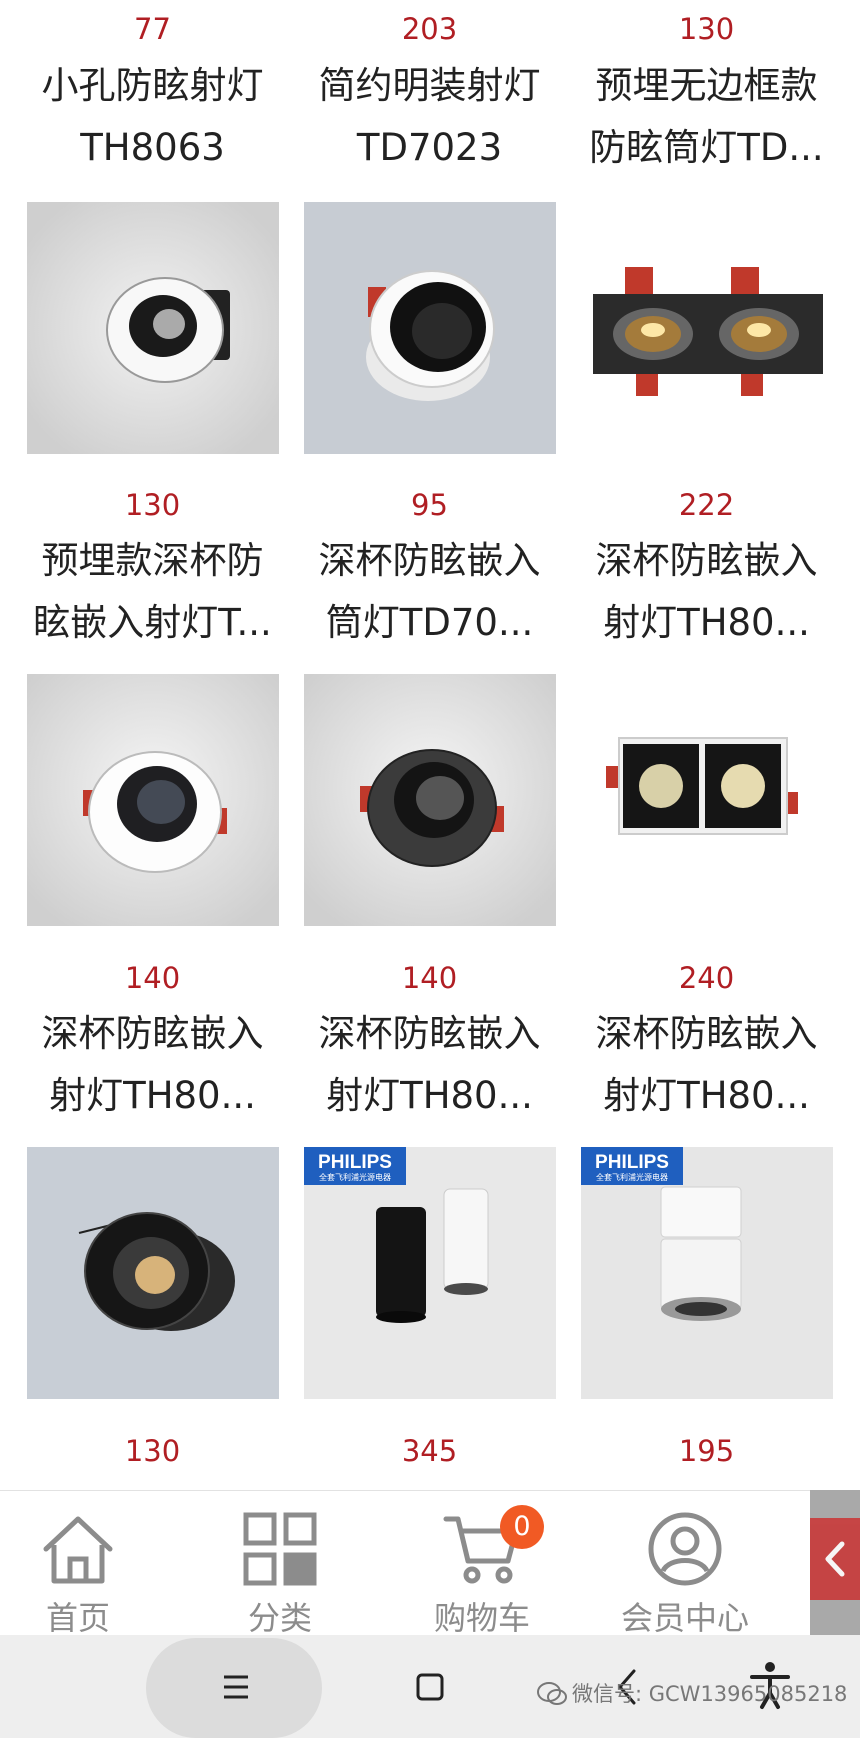 The image size is (860, 1738). Describe the element at coordinates (522, 1527) in the screenshot. I see `cart-count-badge: 0` at that location.